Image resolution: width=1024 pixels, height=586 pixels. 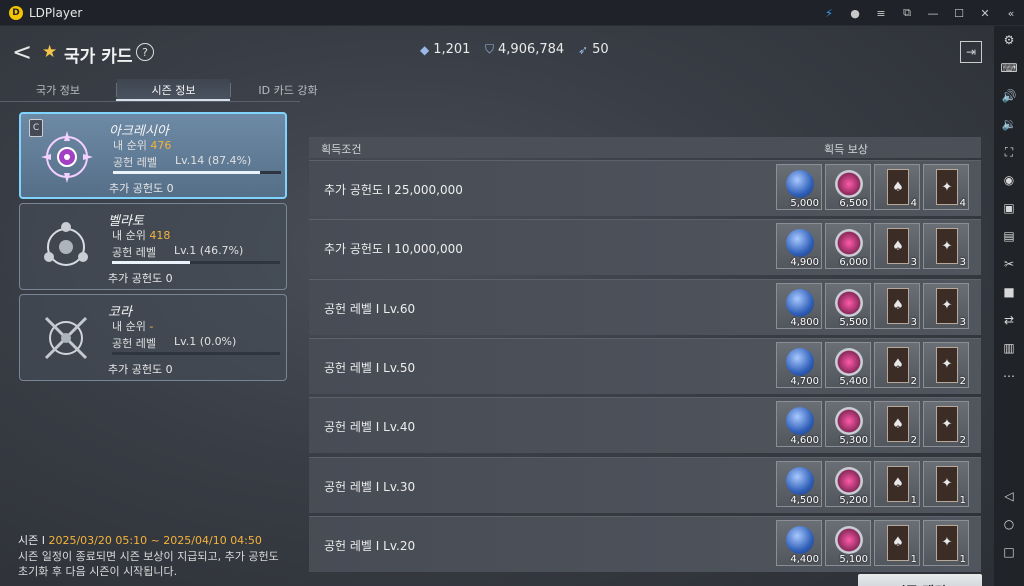 What do you see at coordinates (153, 246) in the screenshot?
I see `nation-card-bellato: 벨라토 내 순위 418 공헌 레벨 Lv.1 (46.7%) 추가 공헌도 0` at bounding box center [153, 246].